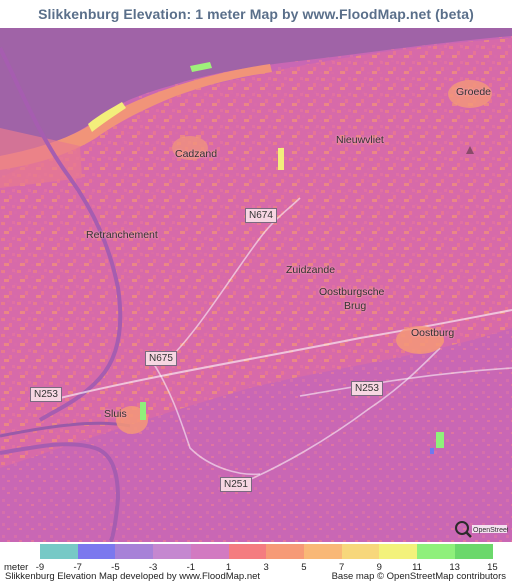  I want to click on place-oostburg: Oostburg, so click(433, 333).